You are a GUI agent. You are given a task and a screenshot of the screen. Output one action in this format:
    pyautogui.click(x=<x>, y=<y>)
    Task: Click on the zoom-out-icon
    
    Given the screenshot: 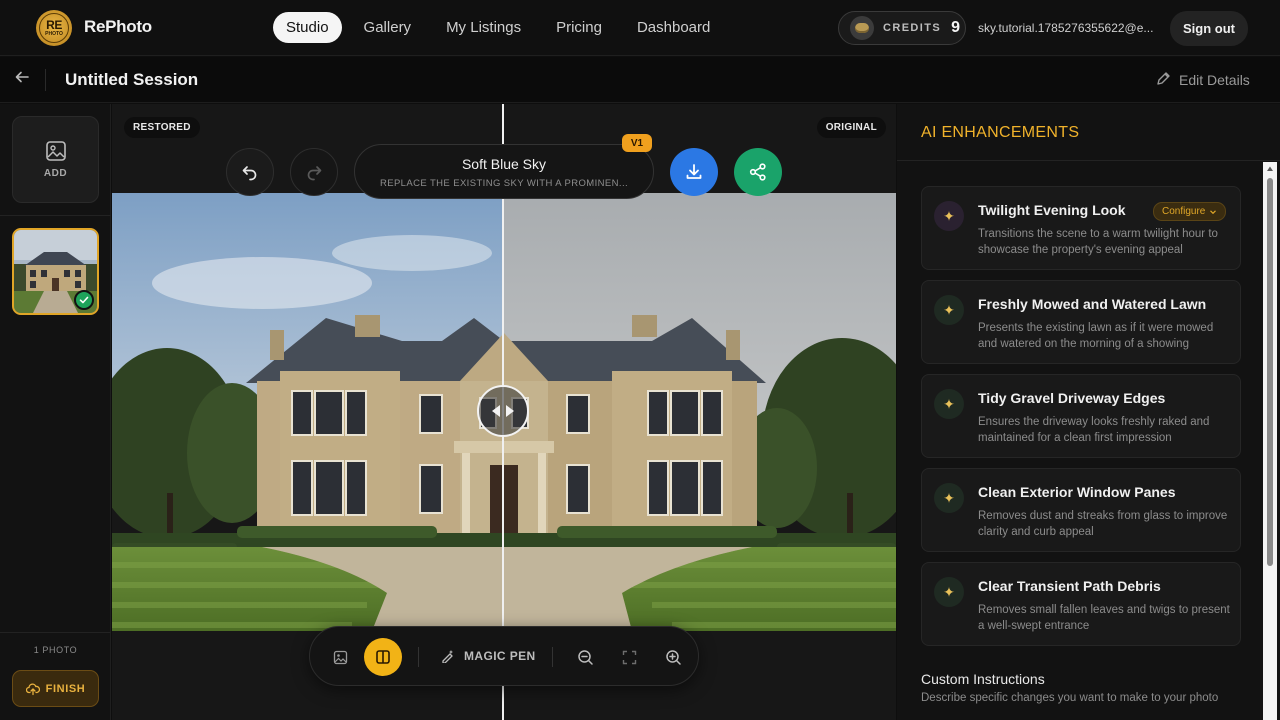 What is the action you would take?
    pyautogui.click(x=585, y=657)
    